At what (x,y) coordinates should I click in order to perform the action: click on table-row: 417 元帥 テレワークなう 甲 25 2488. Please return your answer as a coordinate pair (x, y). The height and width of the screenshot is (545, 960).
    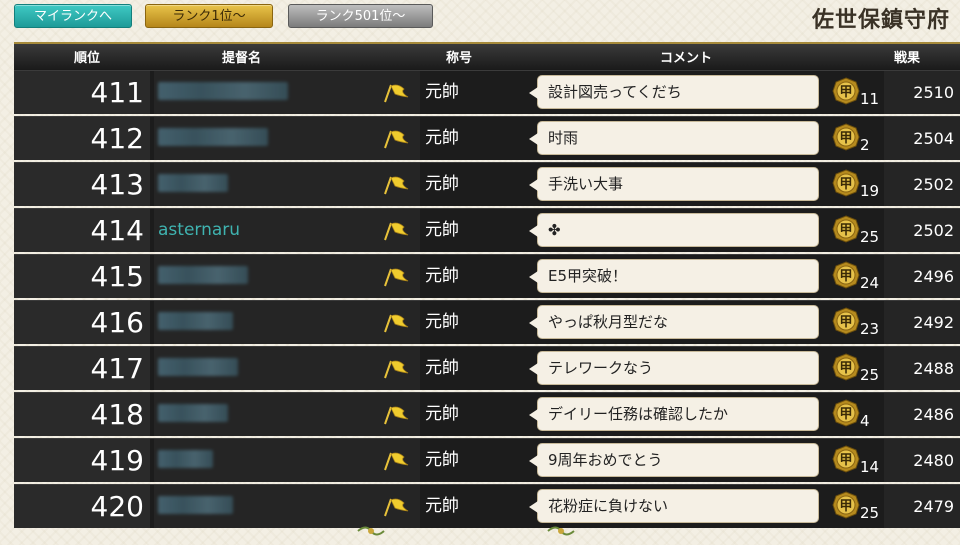
    Looking at the image, I should click on (487, 368).